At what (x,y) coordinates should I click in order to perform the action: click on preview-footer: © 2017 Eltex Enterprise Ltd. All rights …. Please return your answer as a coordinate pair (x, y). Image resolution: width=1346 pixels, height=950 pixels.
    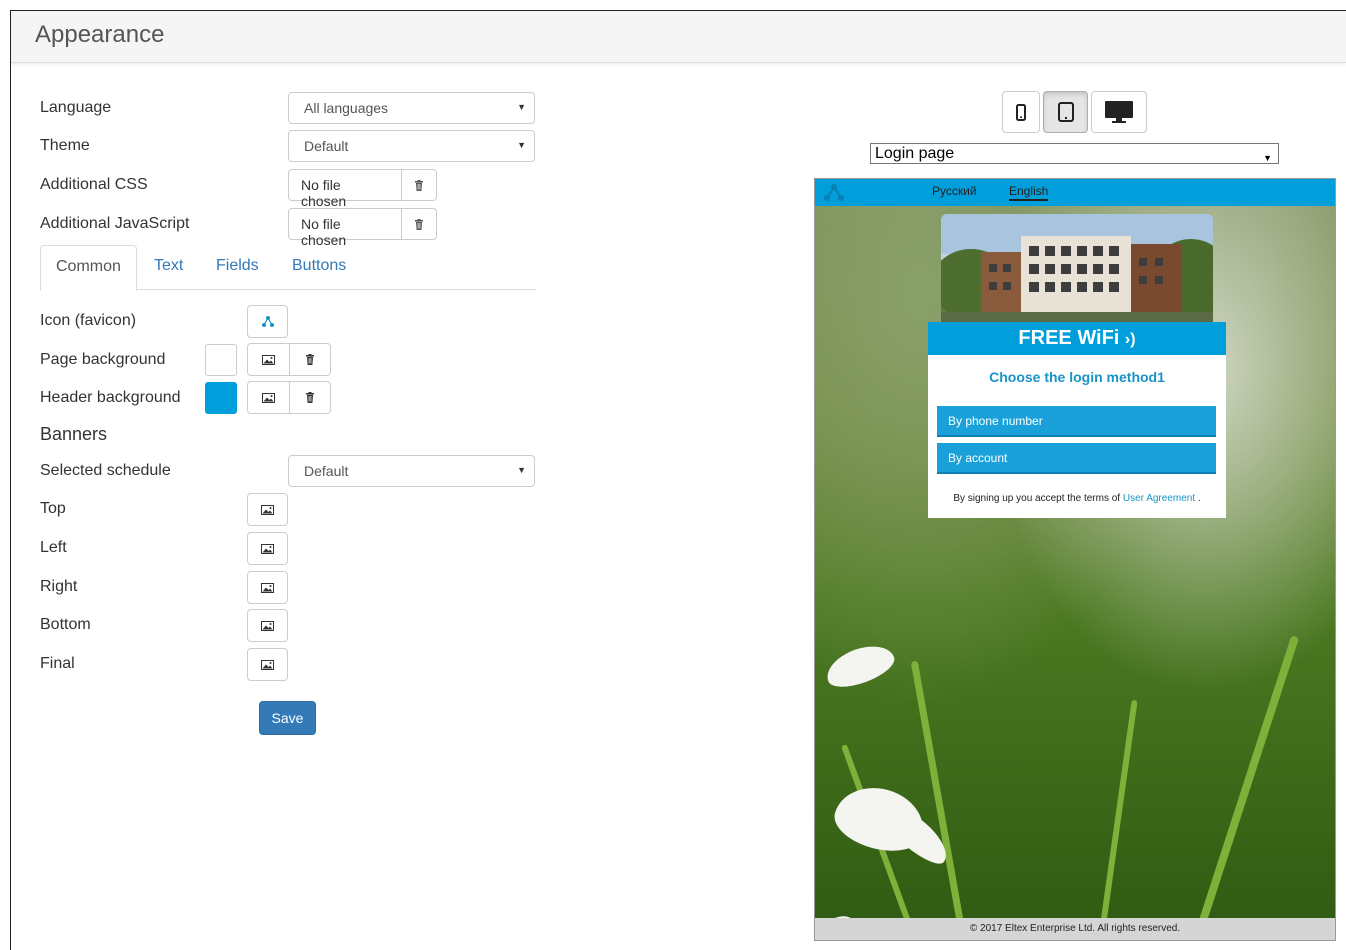
    Looking at the image, I should click on (1075, 929).